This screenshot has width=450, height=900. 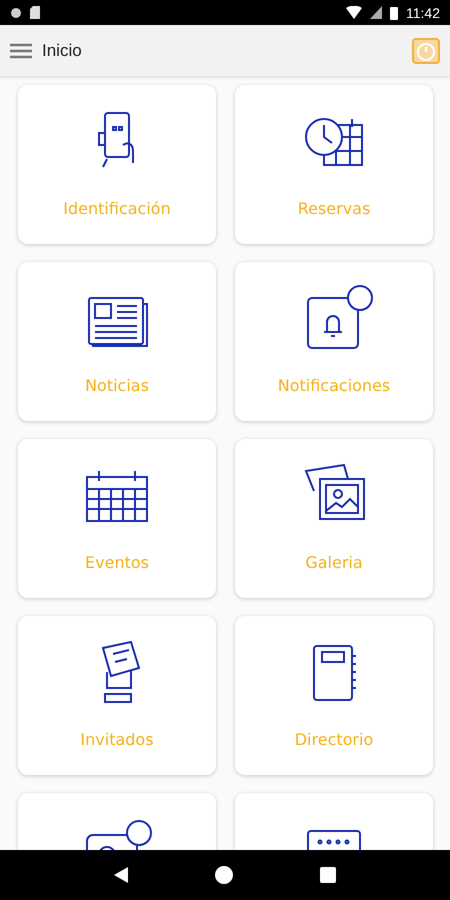 What do you see at coordinates (117, 518) in the screenshot?
I see `menu-tile: Eventos` at bounding box center [117, 518].